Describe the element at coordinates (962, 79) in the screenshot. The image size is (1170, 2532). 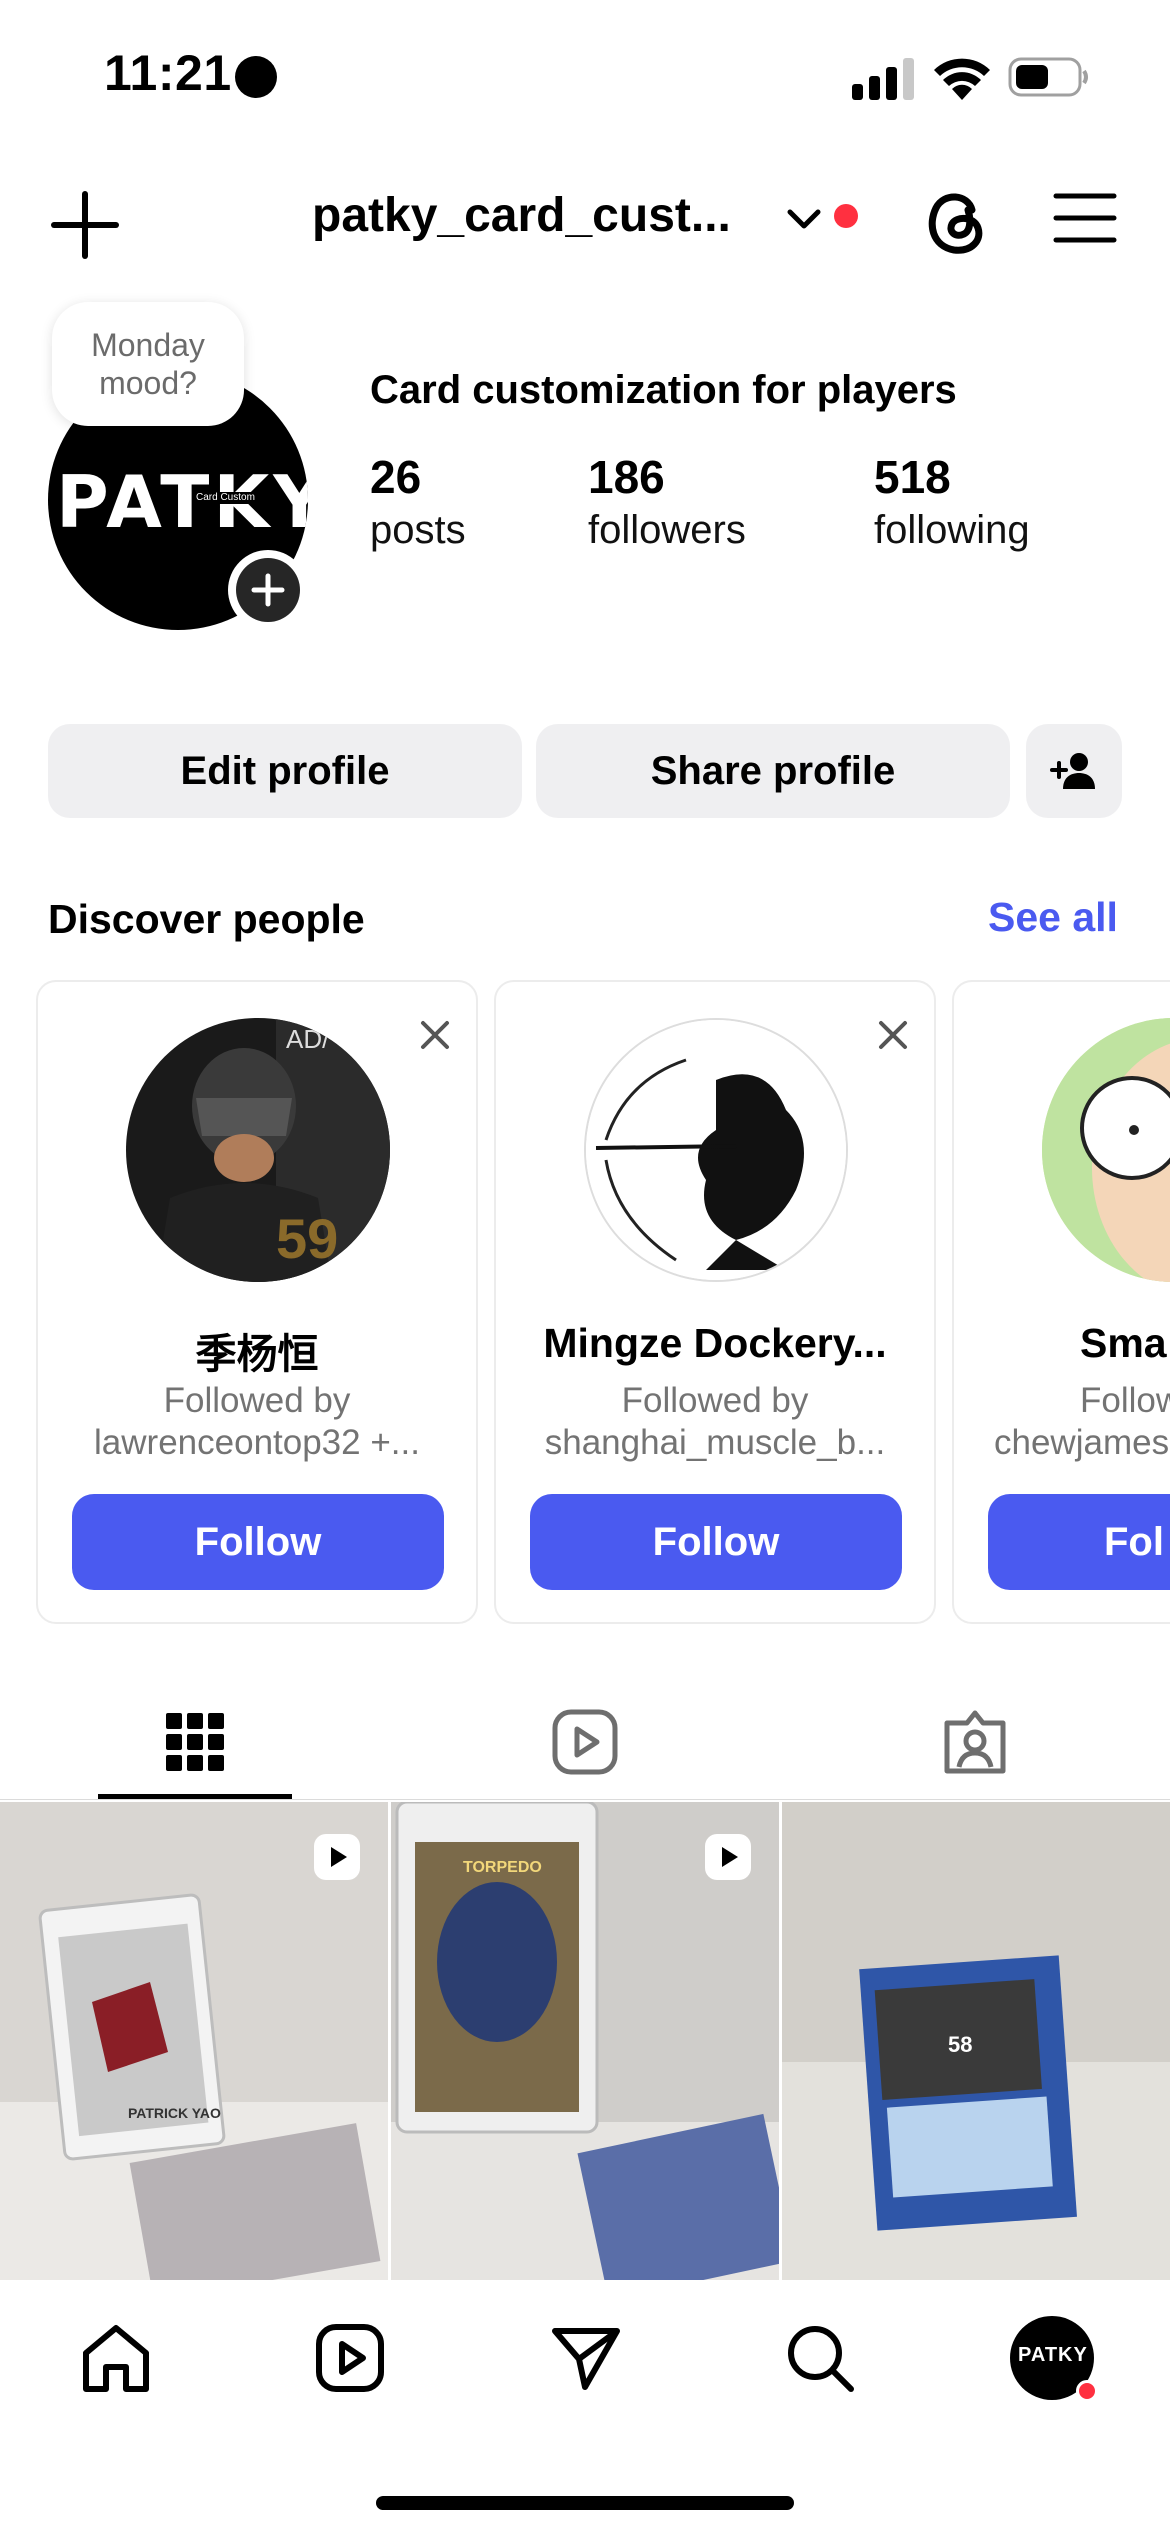
I see `wifi-icon` at that location.